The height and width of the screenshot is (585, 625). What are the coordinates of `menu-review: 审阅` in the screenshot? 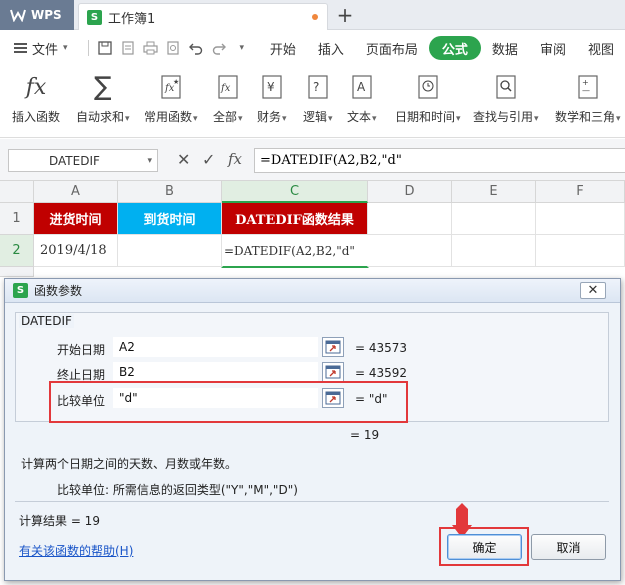 It's located at (553, 48).